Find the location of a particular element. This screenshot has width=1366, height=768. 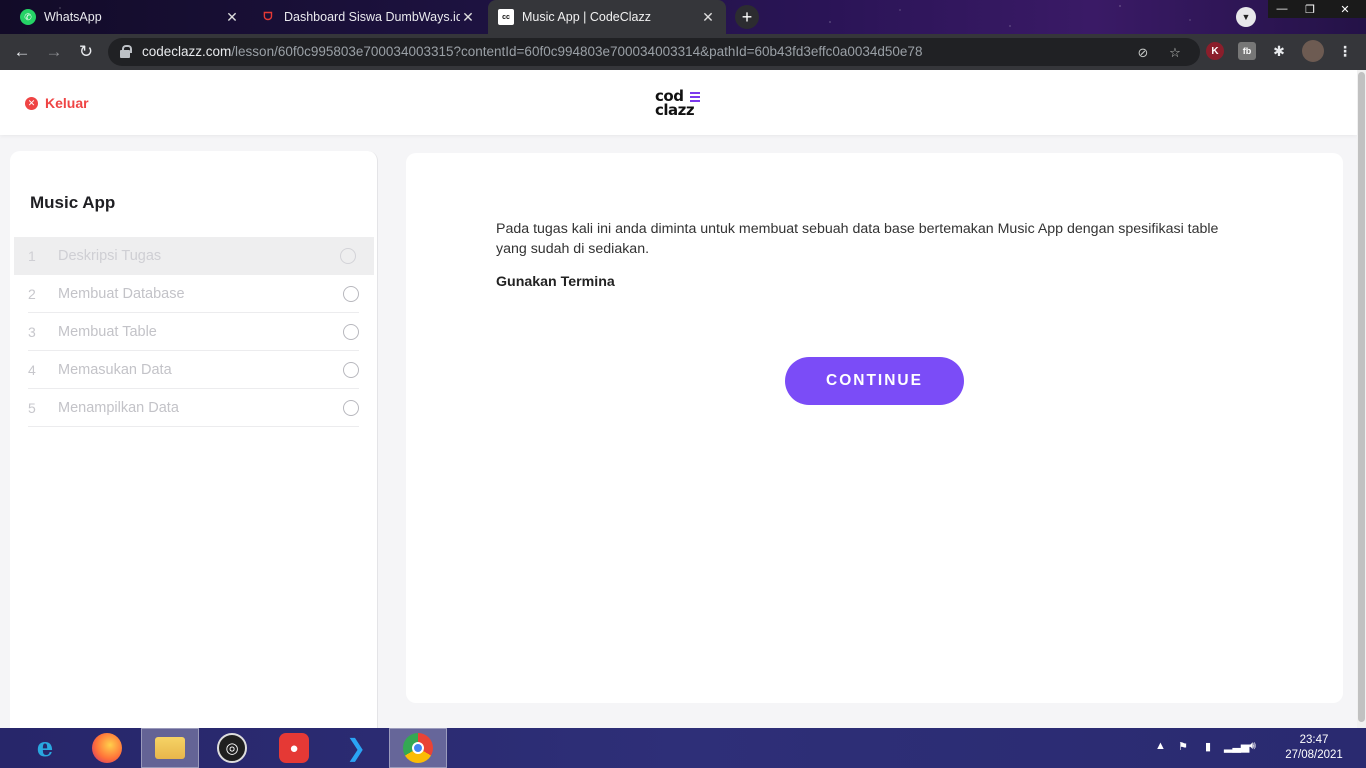

continue-button: CONTINUE is located at coordinates (874, 381).